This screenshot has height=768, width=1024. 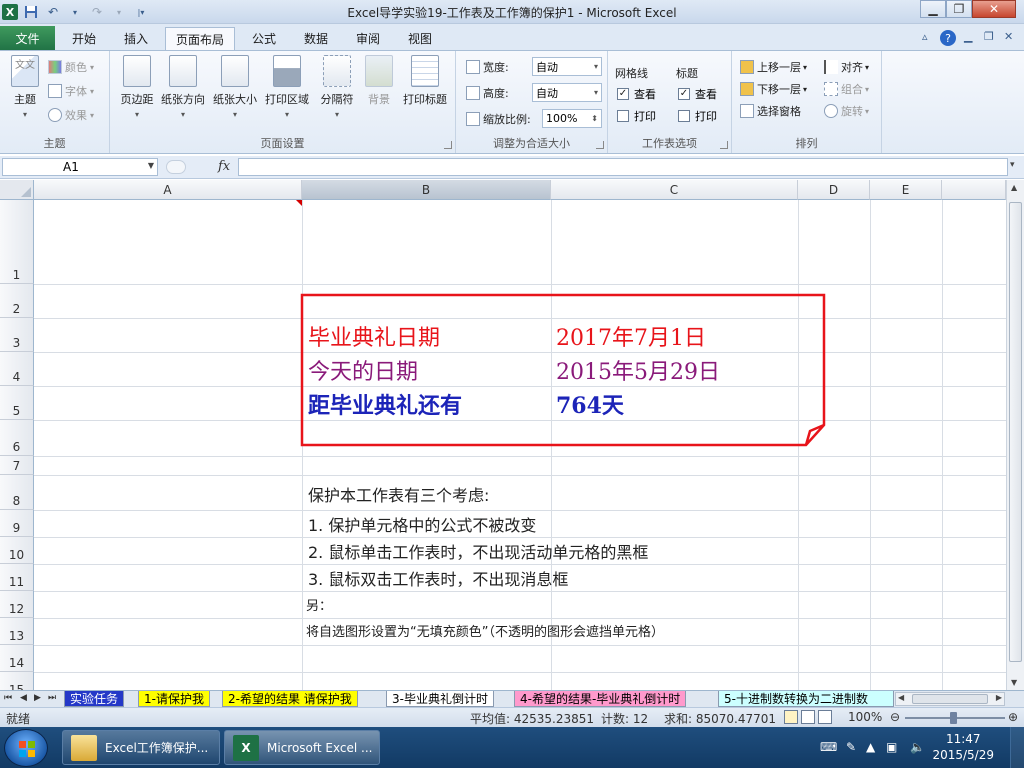 What do you see at coordinates (27, 38) in the screenshot?
I see `tab-file: 文件` at bounding box center [27, 38].